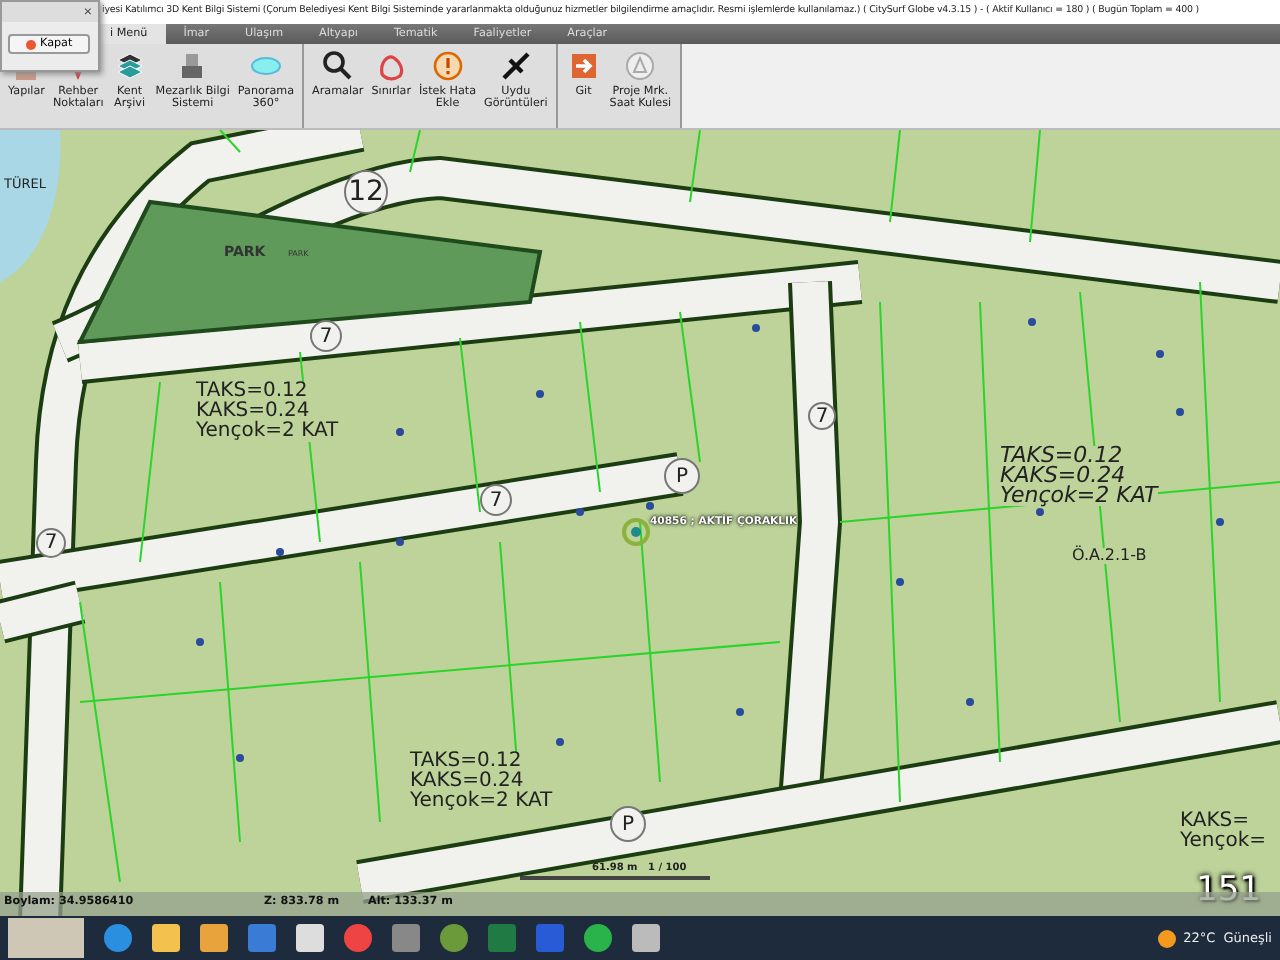 This screenshot has height=960, width=1280. What do you see at coordinates (337, 66) in the screenshot?
I see `search-icon` at bounding box center [337, 66].